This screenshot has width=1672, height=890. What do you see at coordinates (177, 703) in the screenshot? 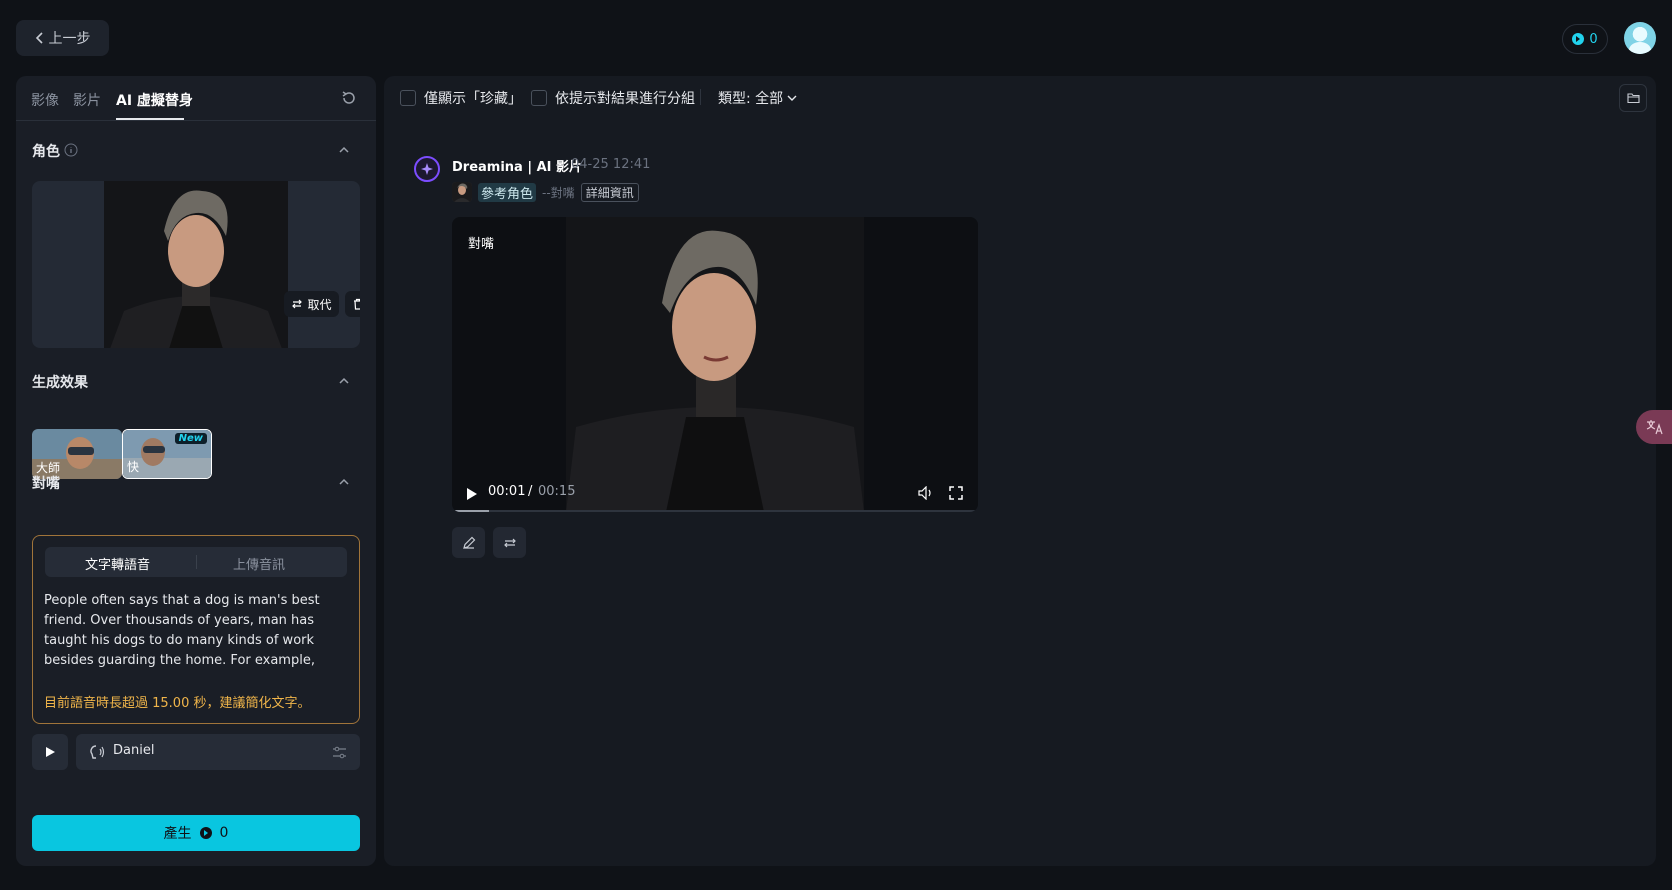
I see `duration-warning: 目前語音時長超過 15.00 秒，建議簡化文字。` at bounding box center [177, 703].